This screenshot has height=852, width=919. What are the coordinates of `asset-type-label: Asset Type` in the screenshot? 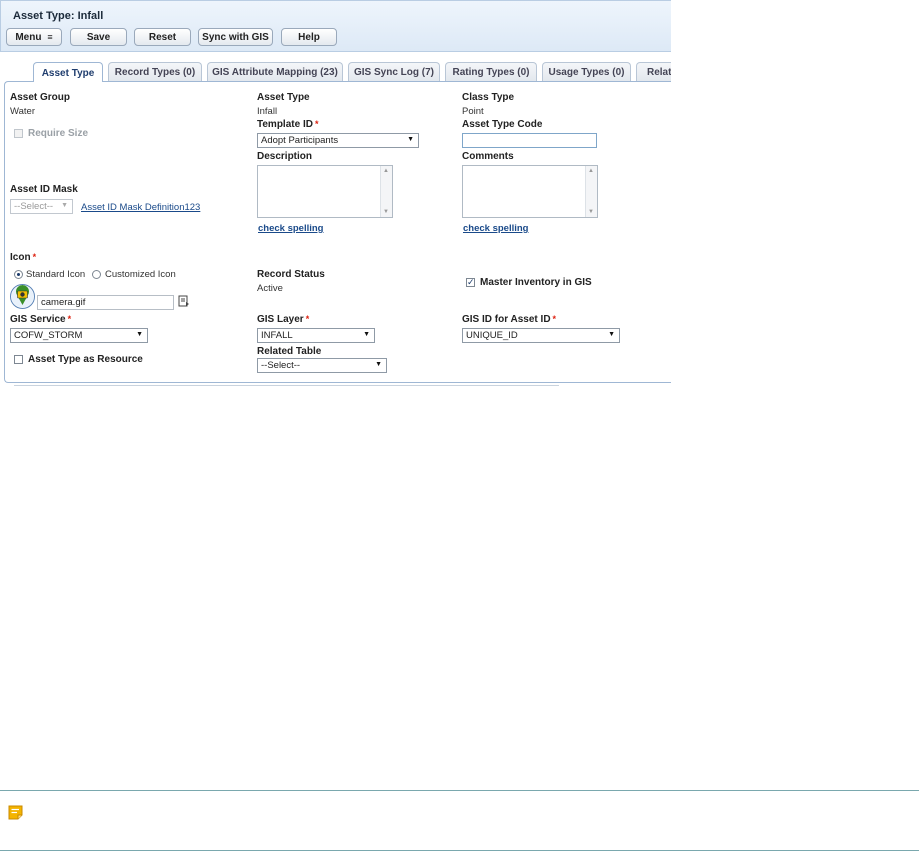 It's located at (283, 97).